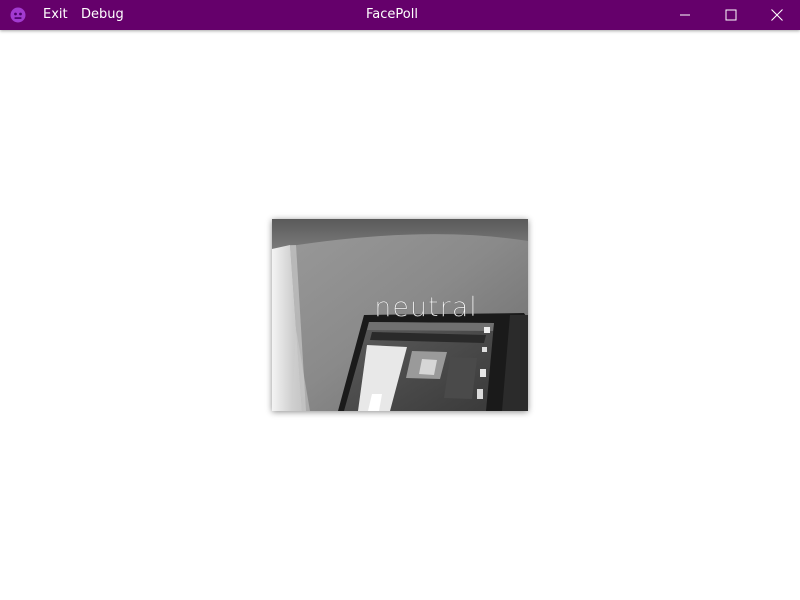 The height and width of the screenshot is (600, 800). I want to click on close-button, so click(777, 15).